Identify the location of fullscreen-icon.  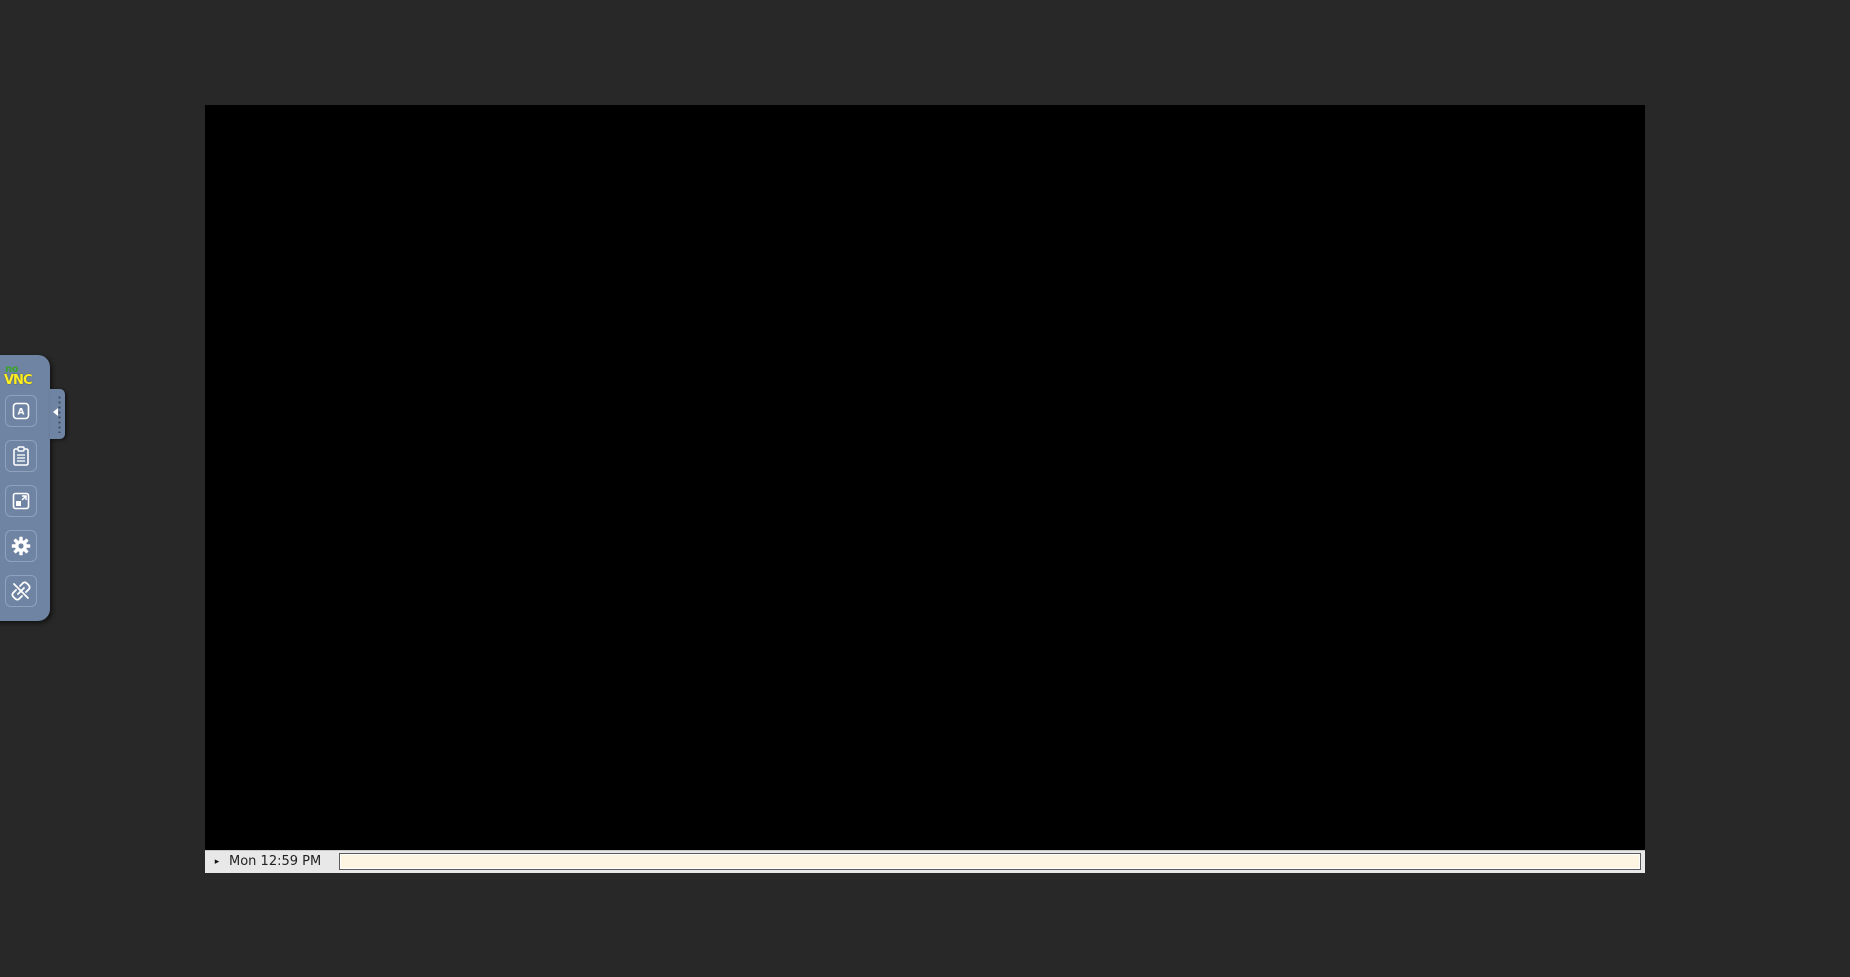
(21, 501).